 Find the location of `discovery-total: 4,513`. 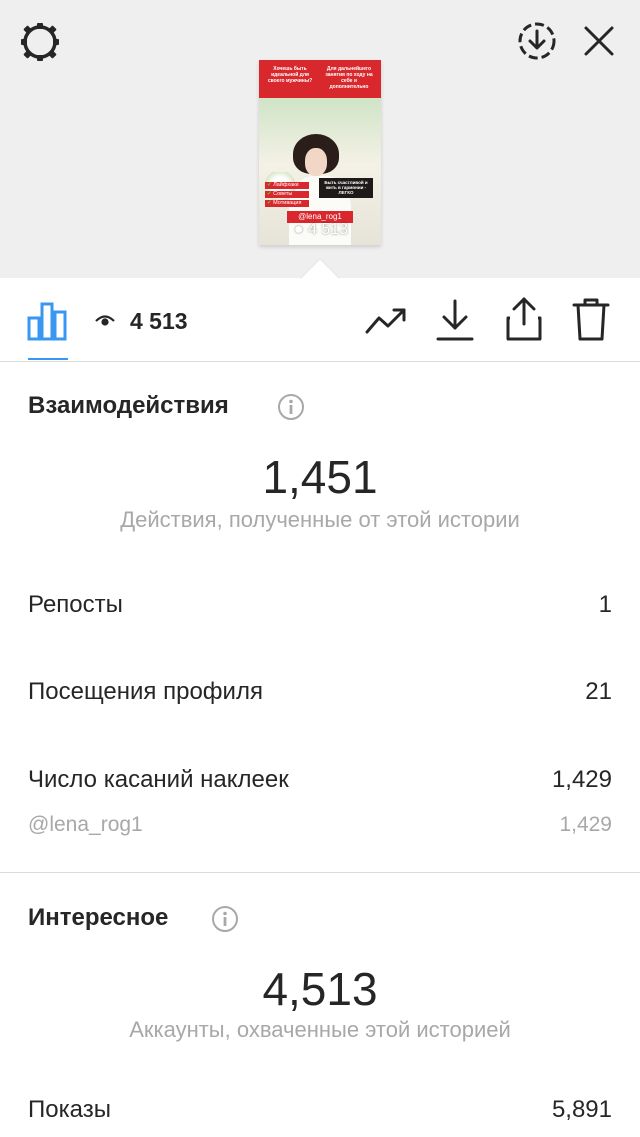

discovery-total: 4,513 is located at coordinates (320, 989).